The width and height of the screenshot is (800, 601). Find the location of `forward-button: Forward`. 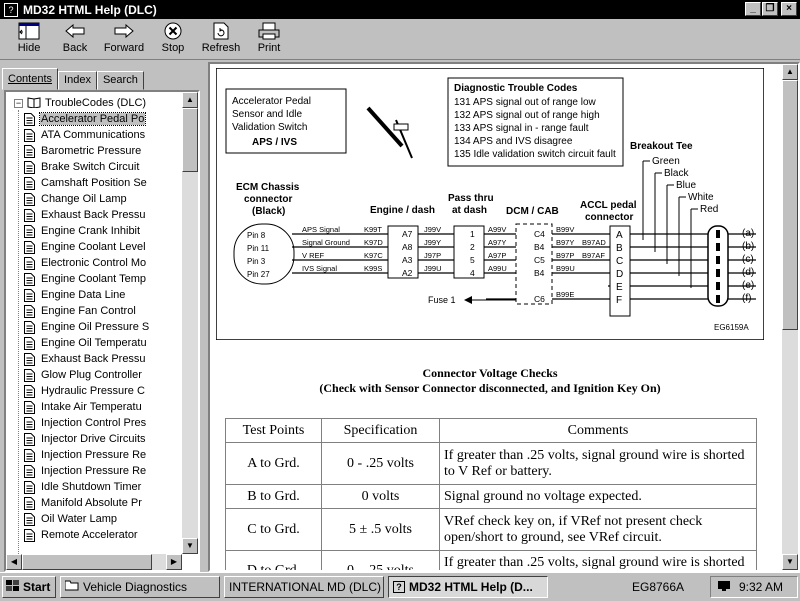

forward-button: Forward is located at coordinates (124, 39).